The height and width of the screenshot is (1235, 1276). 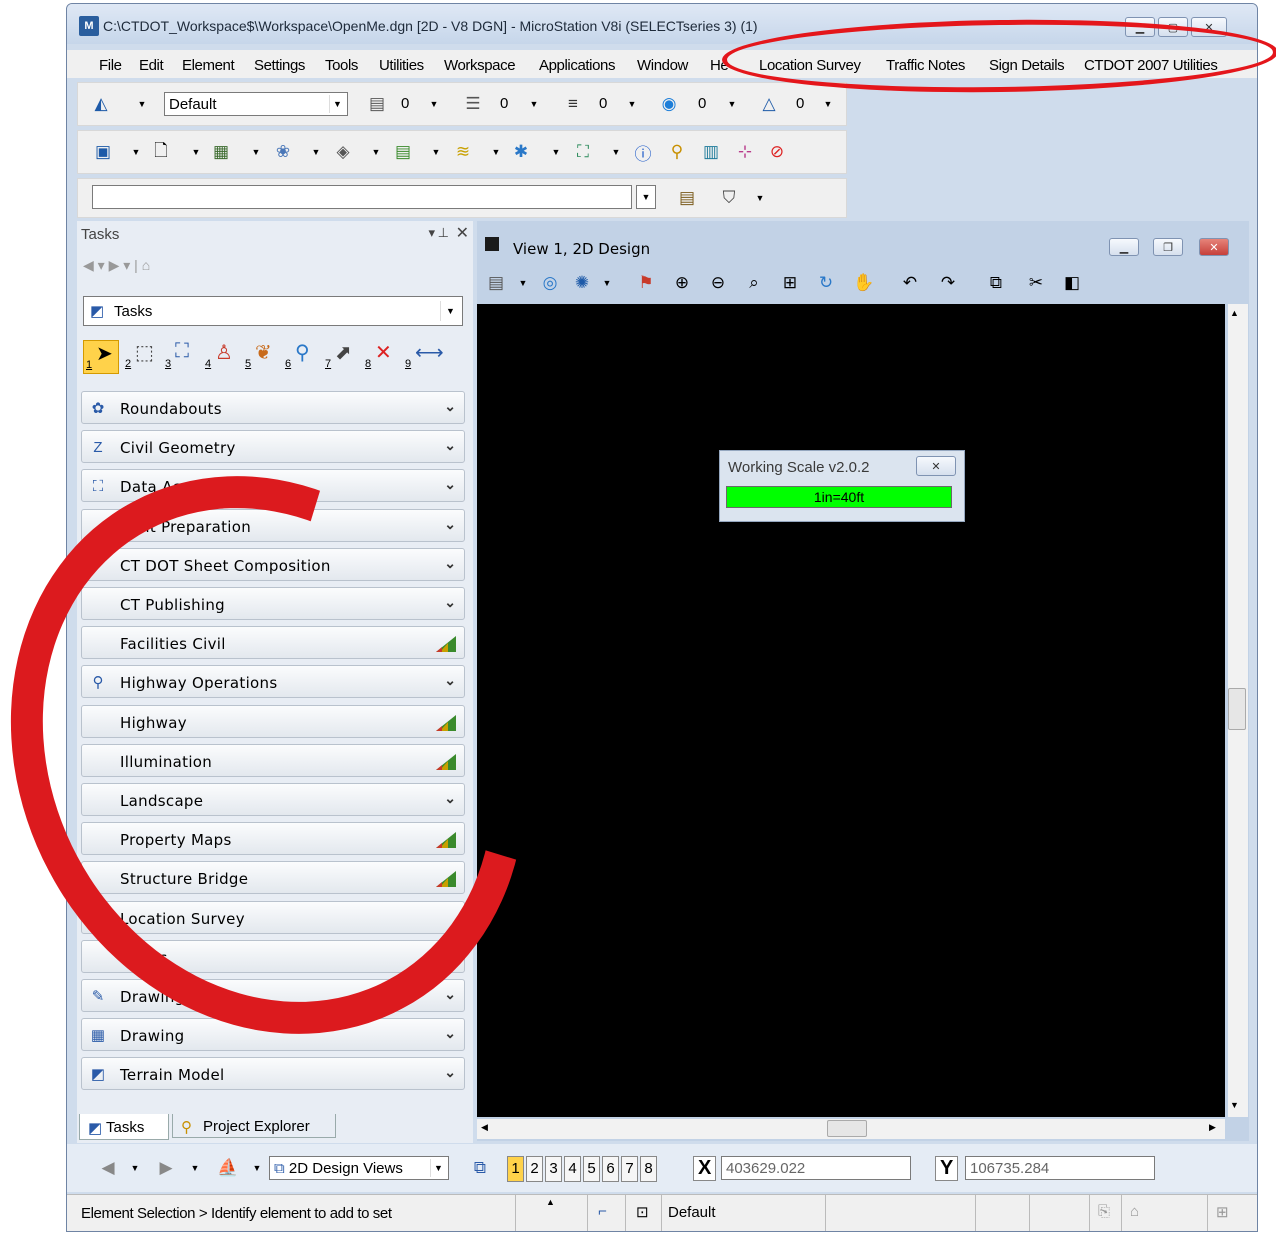 What do you see at coordinates (643, 152) in the screenshot?
I see `info-icon: ⓘ` at bounding box center [643, 152].